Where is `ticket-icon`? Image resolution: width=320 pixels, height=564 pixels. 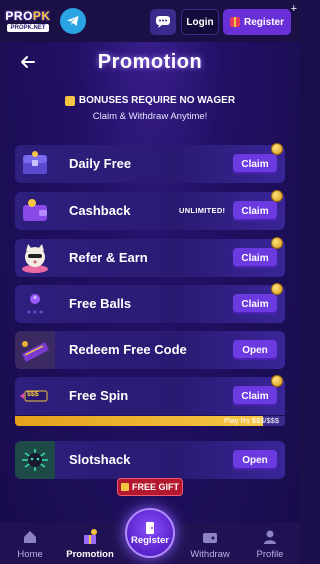
ticket-icon is located at coordinates (35, 350).